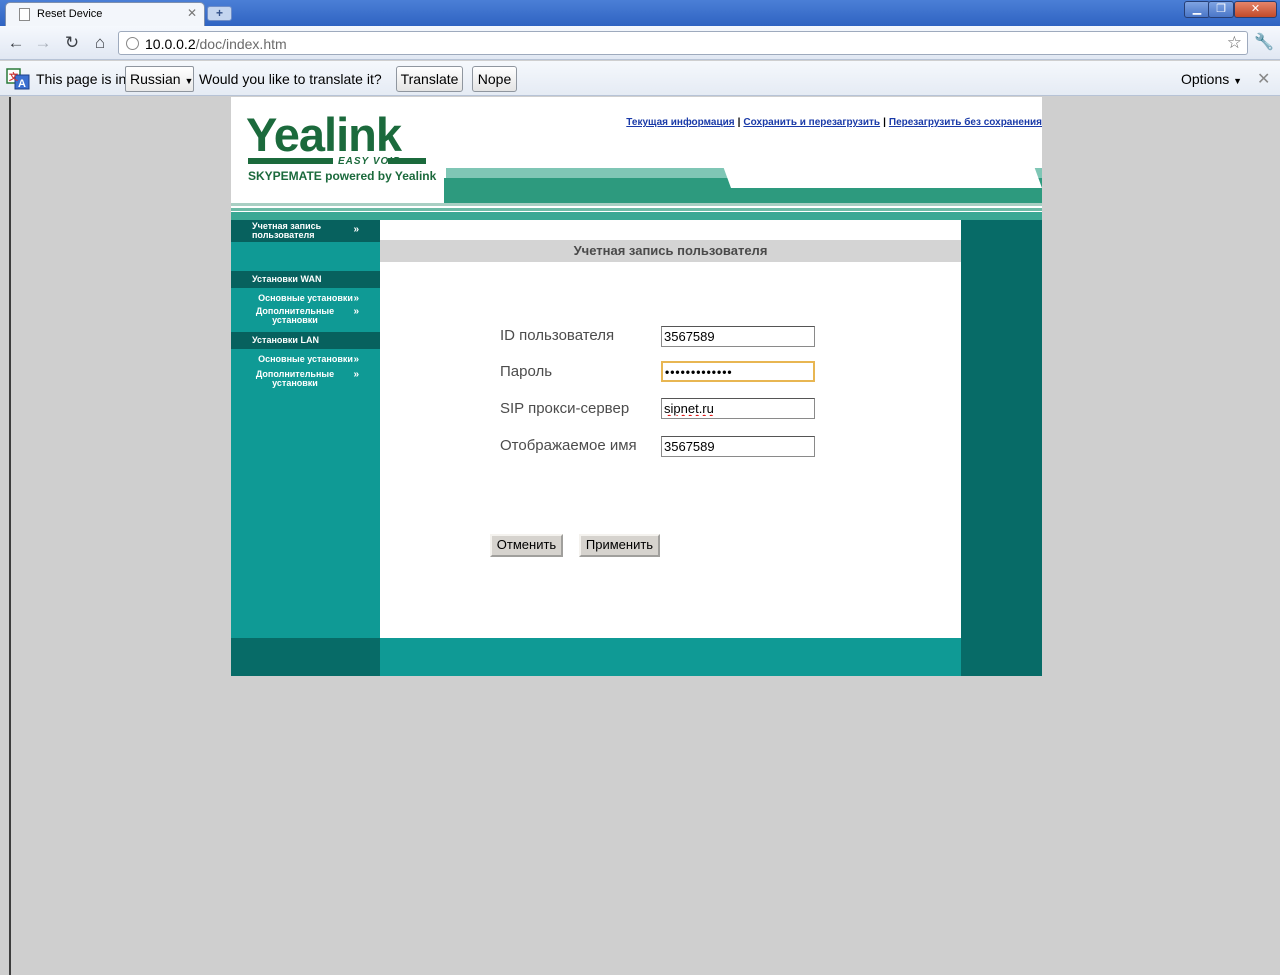  Describe the element at coordinates (1234, 43) in the screenshot. I see `bookmark-star-icon: ☆` at that location.